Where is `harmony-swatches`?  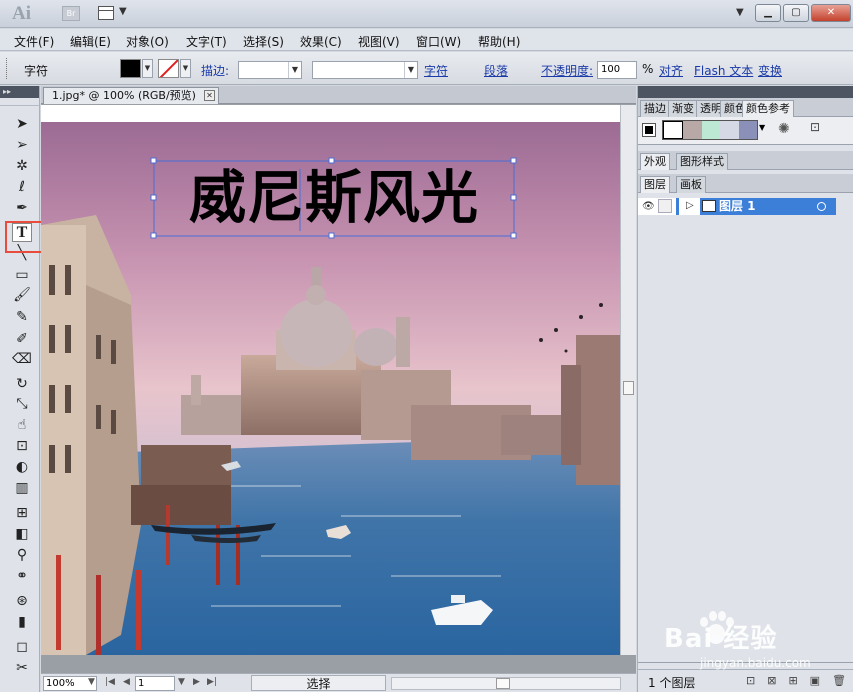 harmony-swatches is located at coordinates (710, 130).